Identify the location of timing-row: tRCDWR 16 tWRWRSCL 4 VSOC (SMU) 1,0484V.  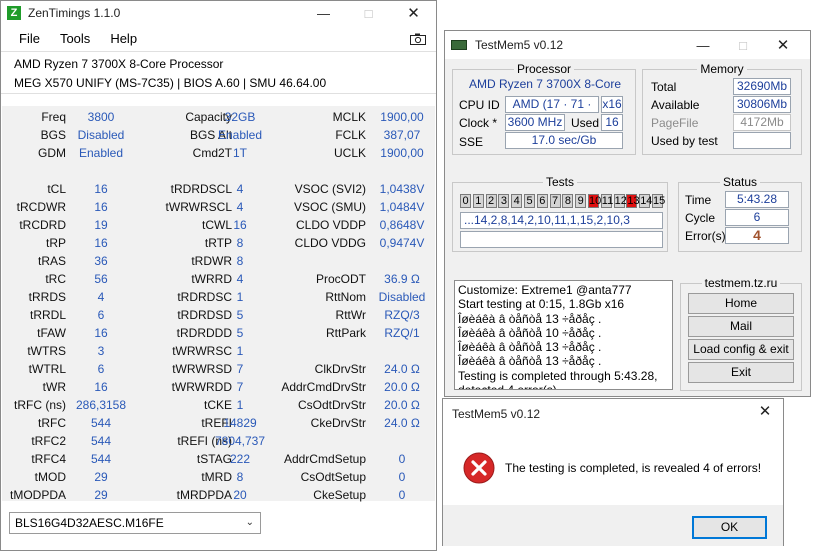
(218, 207).